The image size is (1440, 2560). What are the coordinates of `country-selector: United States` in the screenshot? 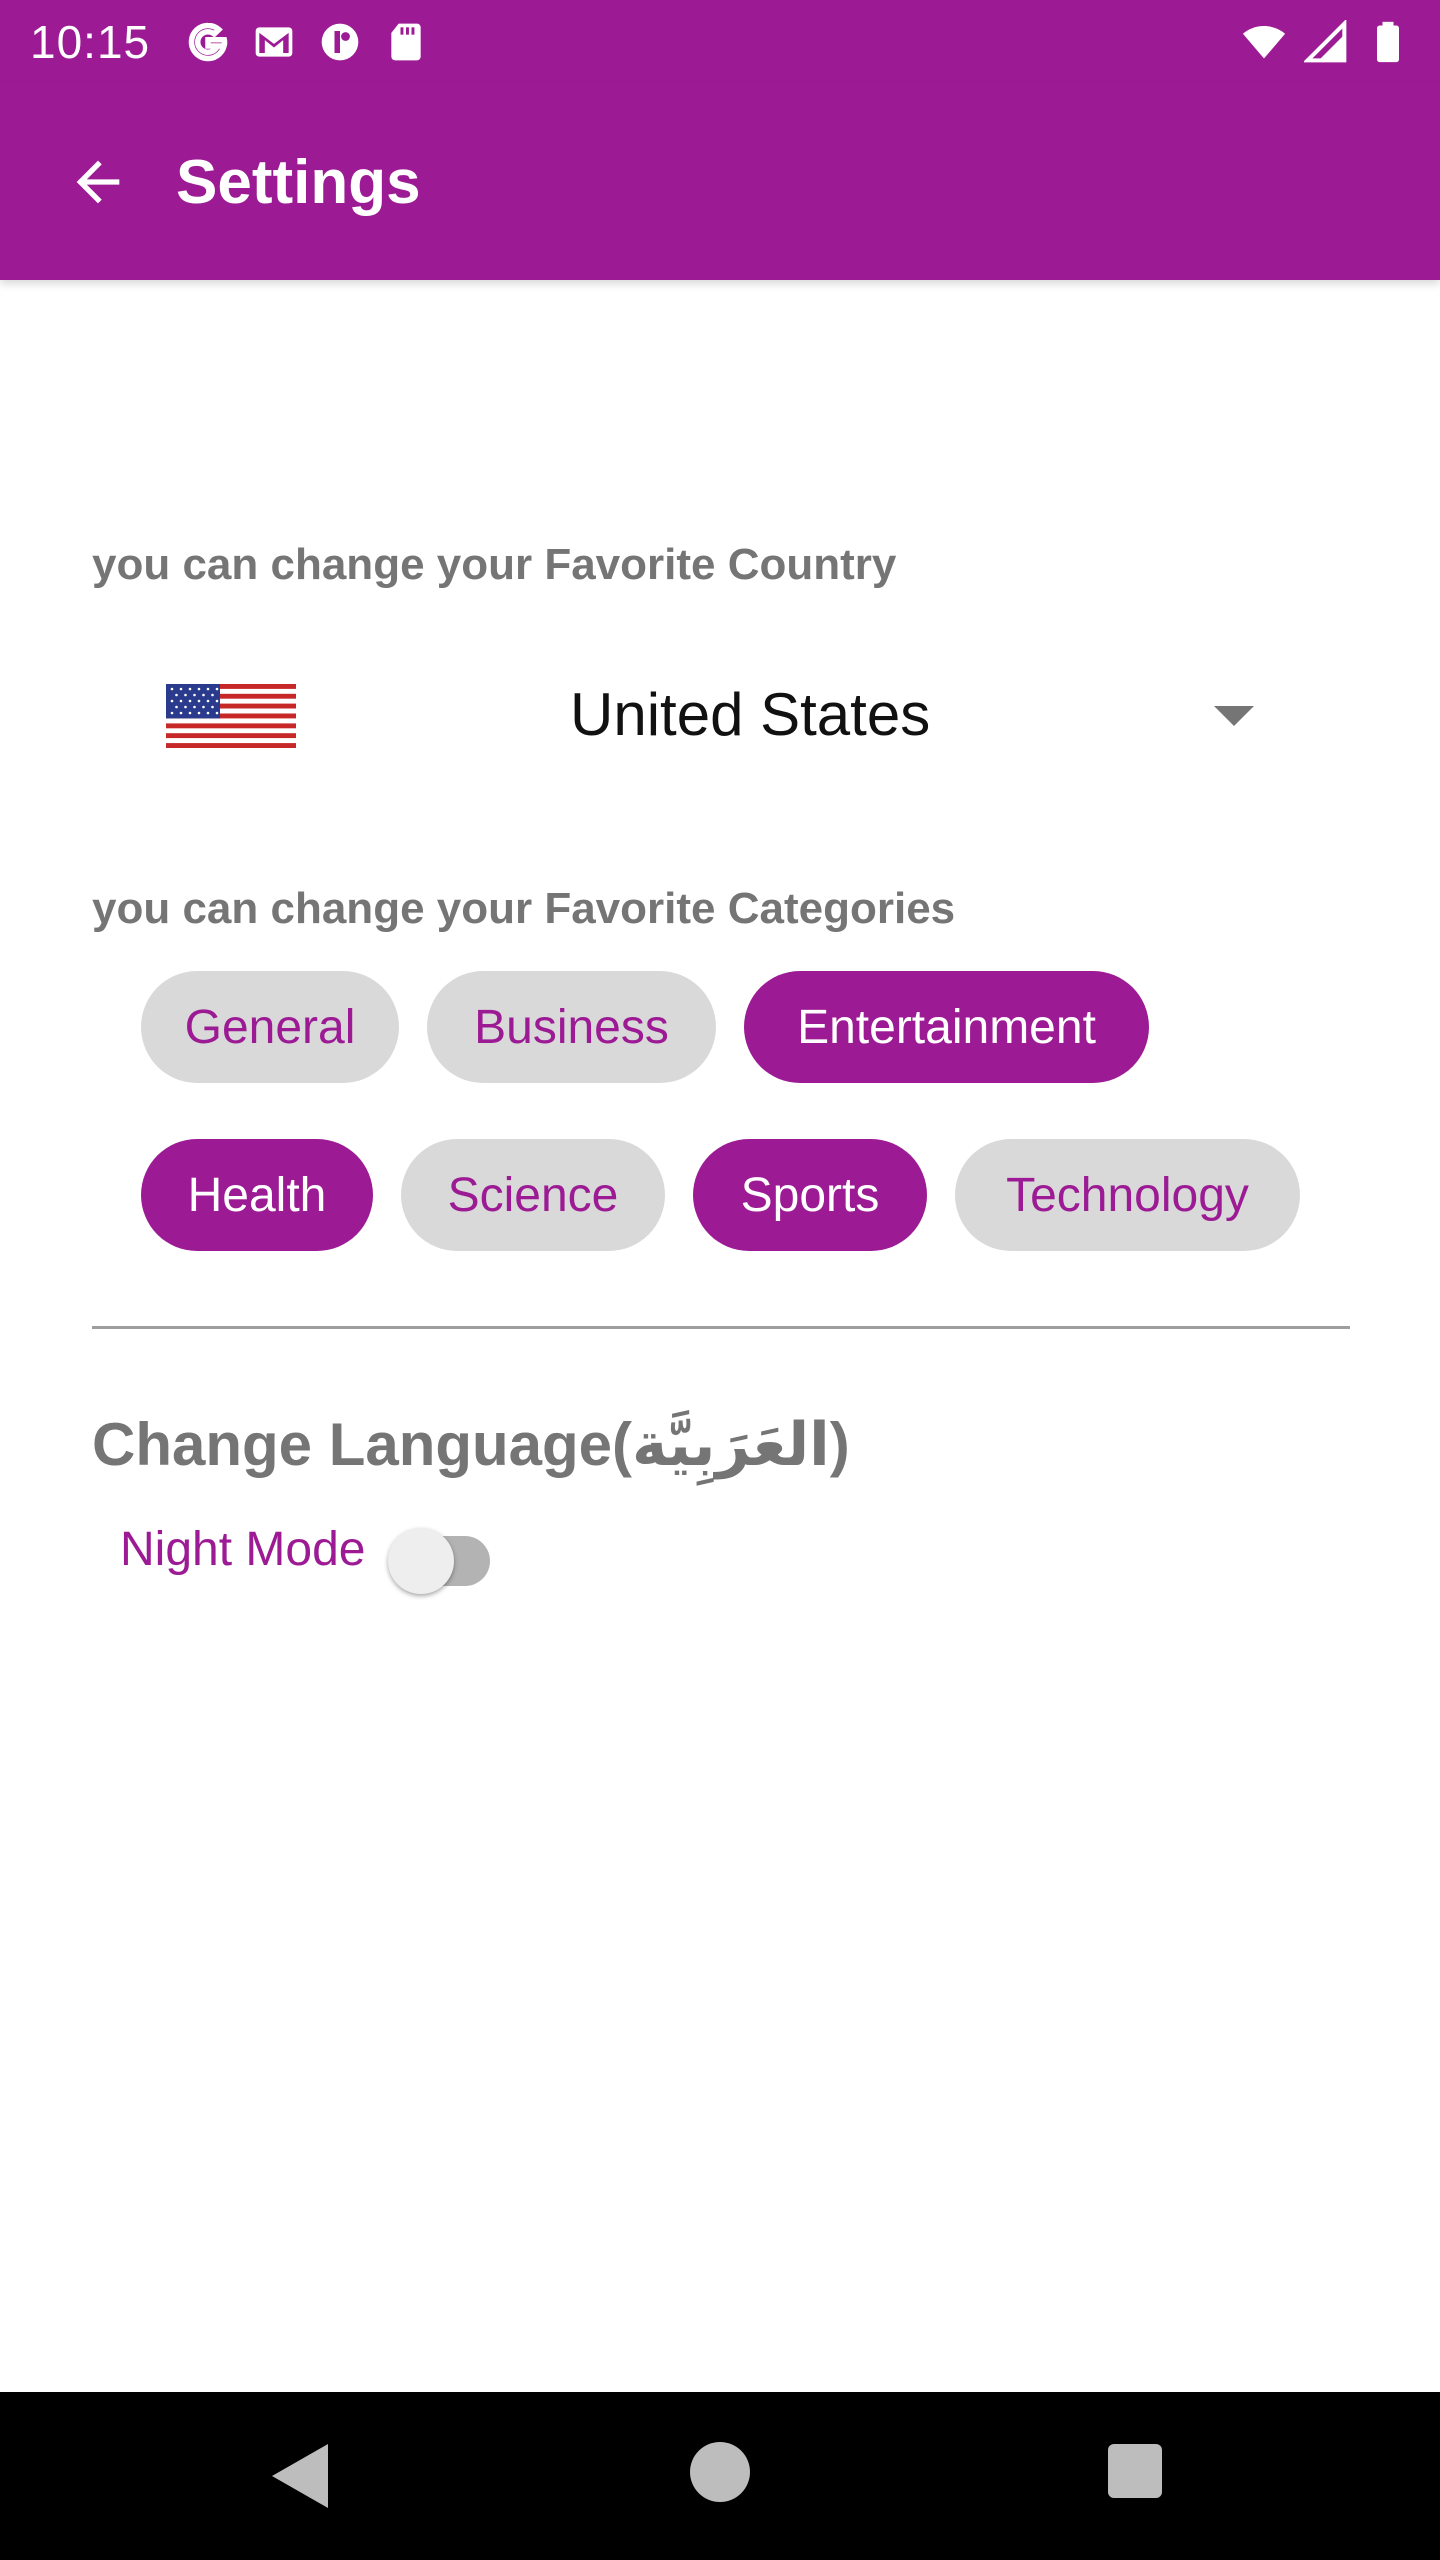 It's located at (692, 717).